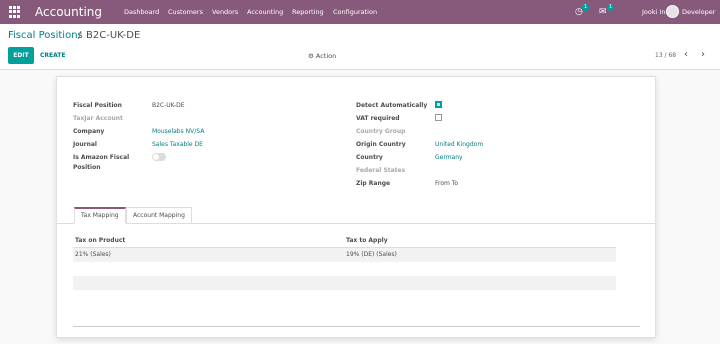 This screenshot has height=344, width=720. What do you see at coordinates (703, 55) in the screenshot?
I see `pager-next-icon: ›` at bounding box center [703, 55].